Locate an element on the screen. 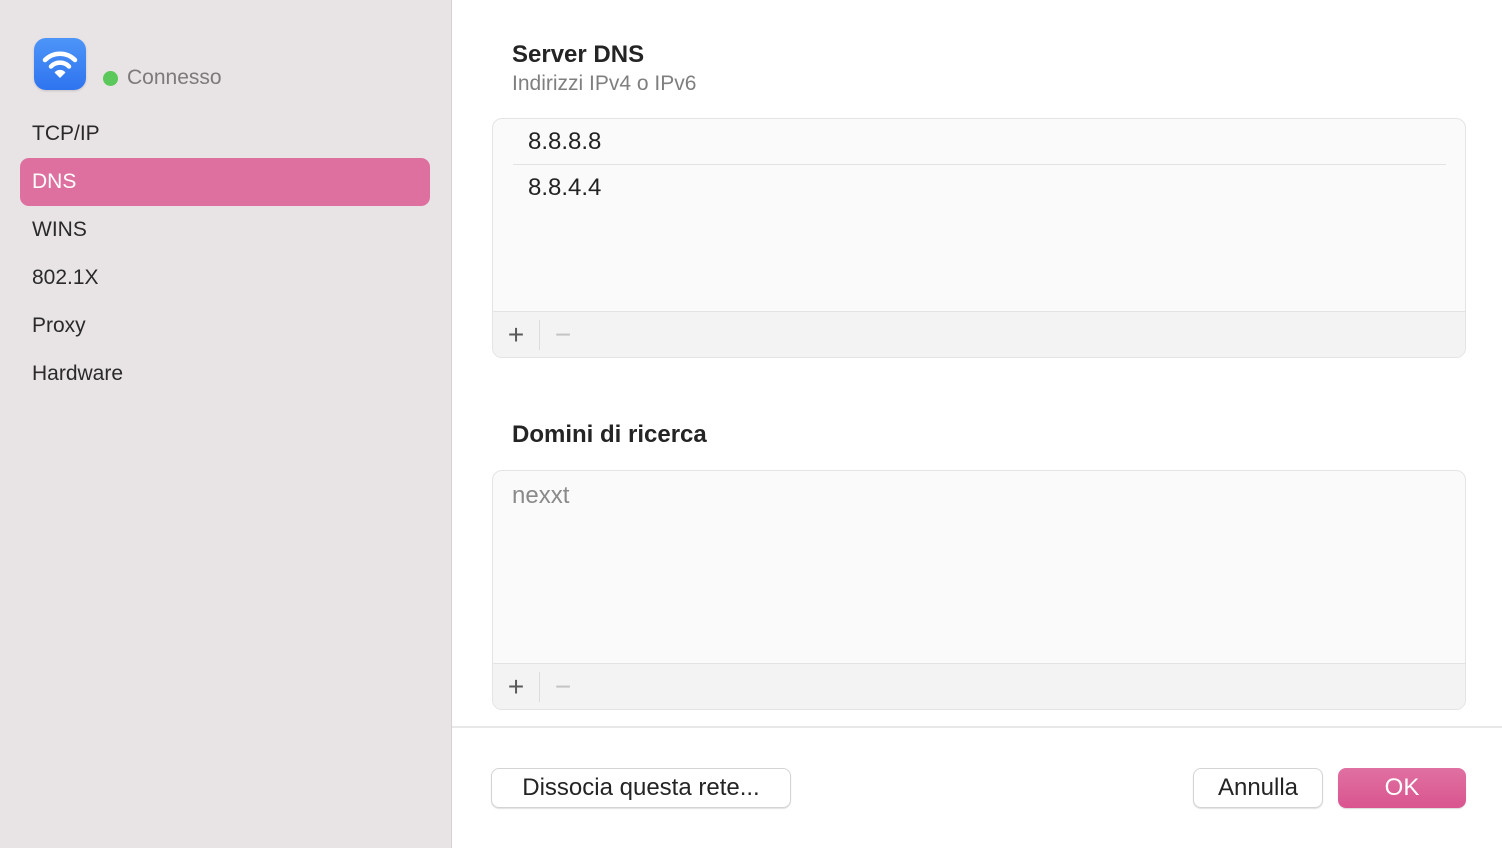 The image size is (1502, 848). dns-server-row: 8.8.4.4 is located at coordinates (969, 188).